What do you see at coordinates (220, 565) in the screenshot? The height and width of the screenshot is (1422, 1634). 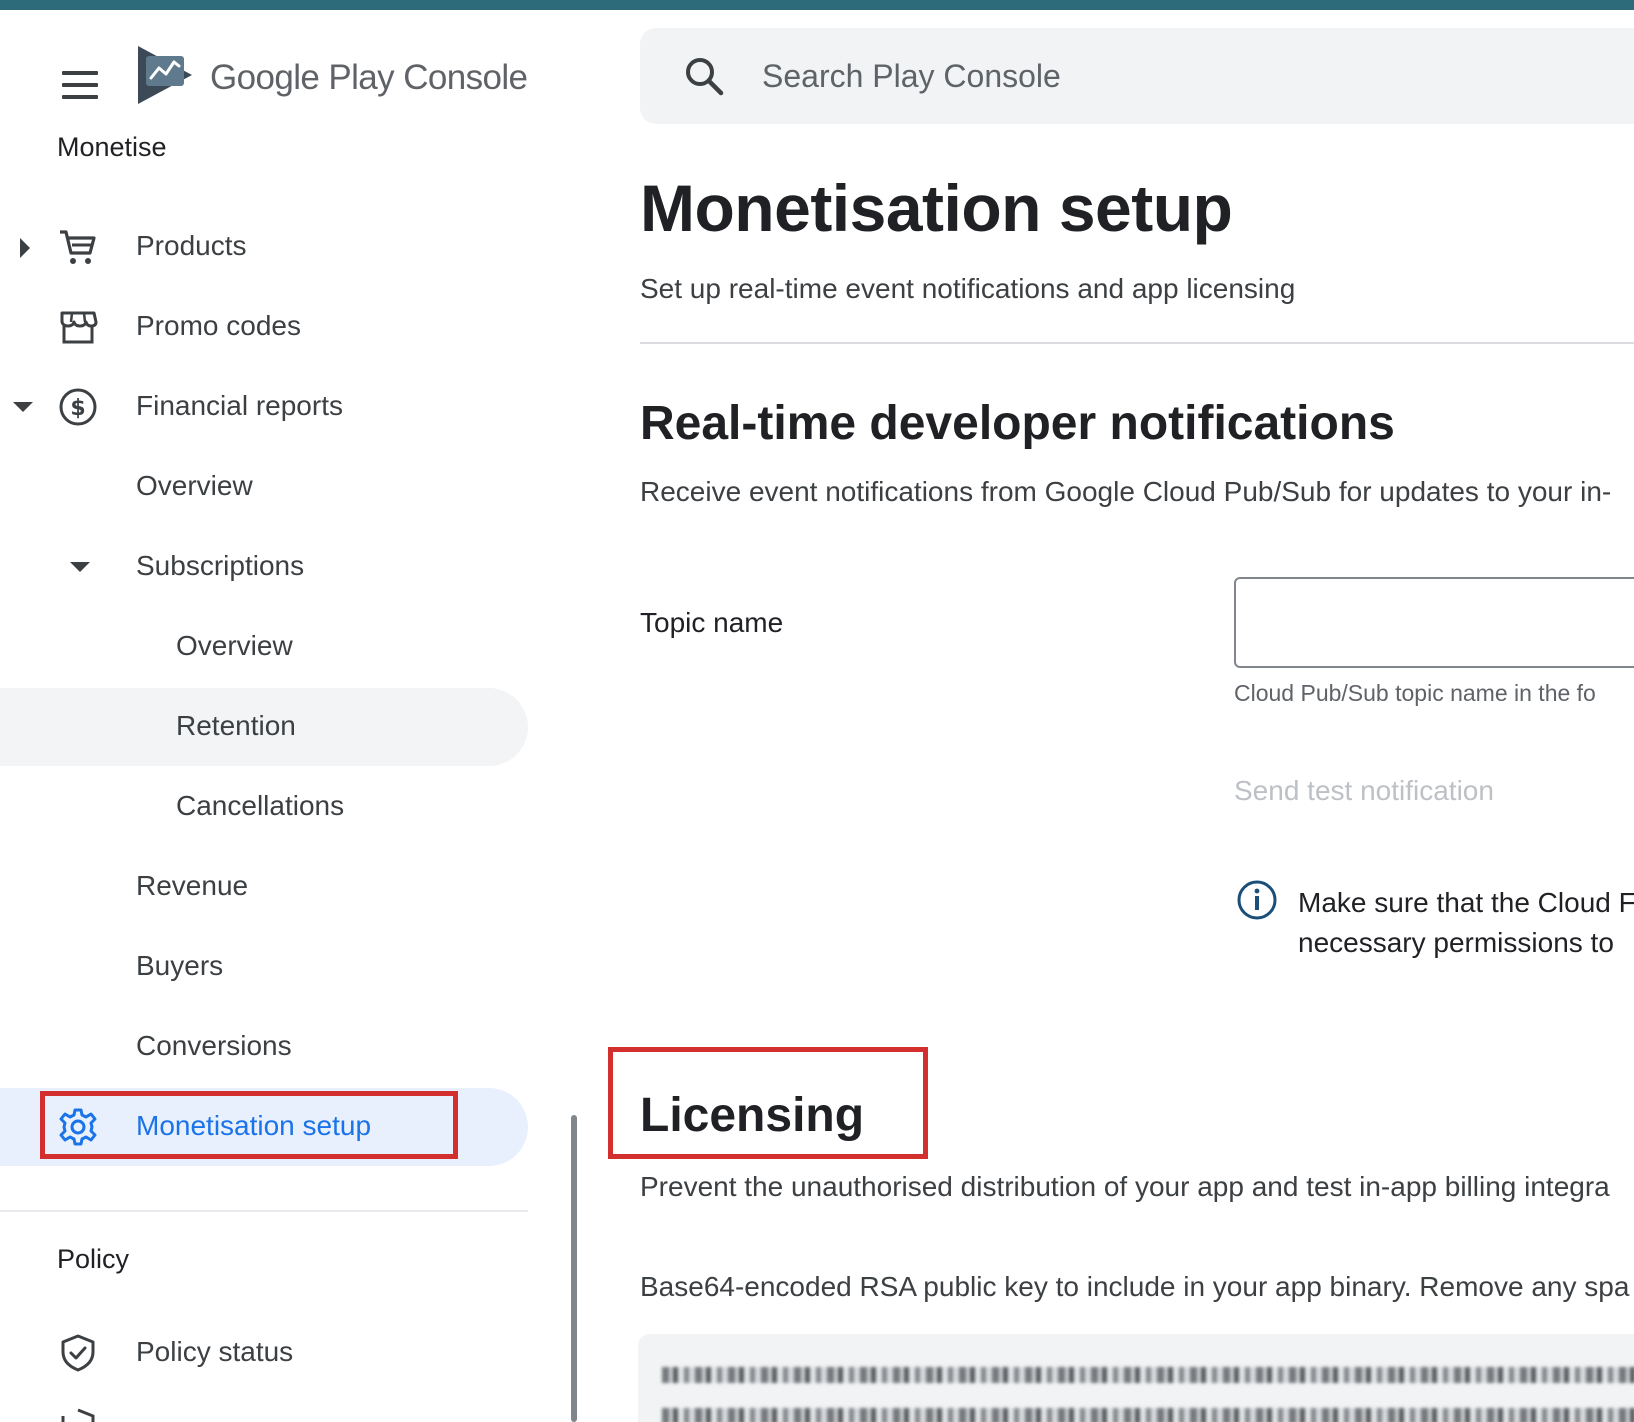 I see `sidebar-item-label: Subscriptions` at bounding box center [220, 565].